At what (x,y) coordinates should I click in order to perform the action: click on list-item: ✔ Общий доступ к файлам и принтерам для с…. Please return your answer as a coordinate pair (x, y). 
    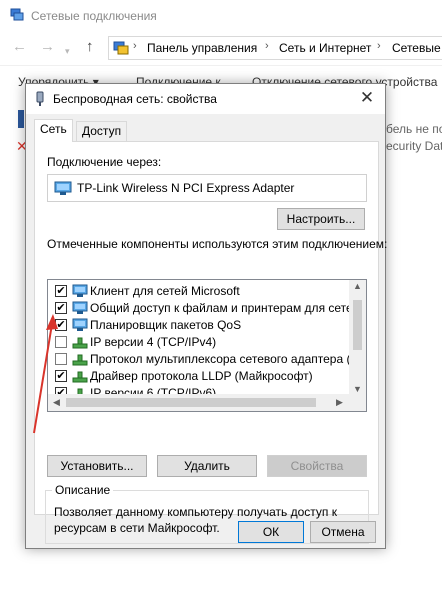
    Looking at the image, I should click on (199, 308).